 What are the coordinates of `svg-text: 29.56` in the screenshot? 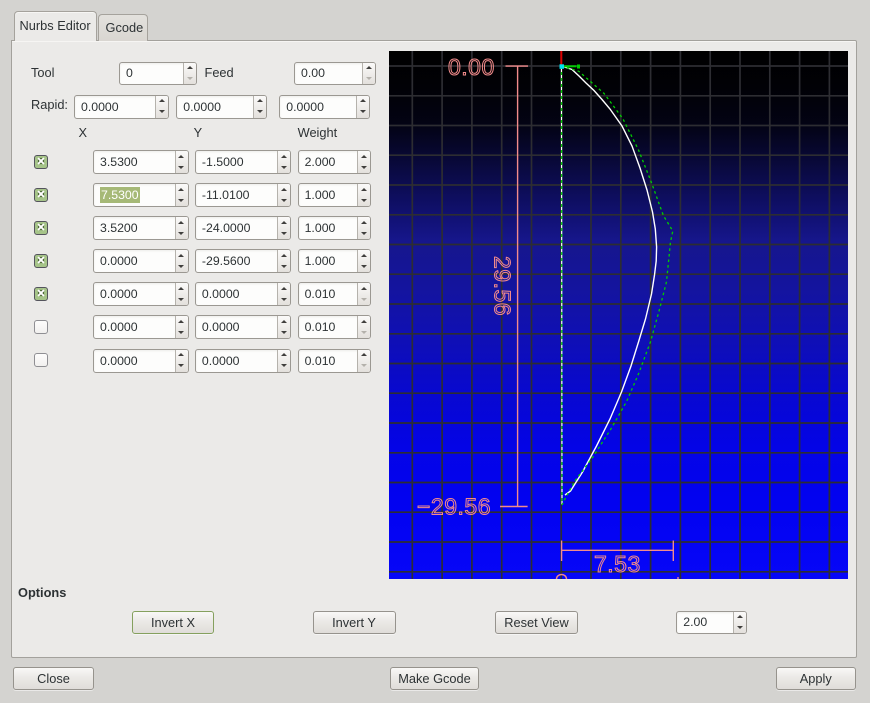 It's located at (503, 286).